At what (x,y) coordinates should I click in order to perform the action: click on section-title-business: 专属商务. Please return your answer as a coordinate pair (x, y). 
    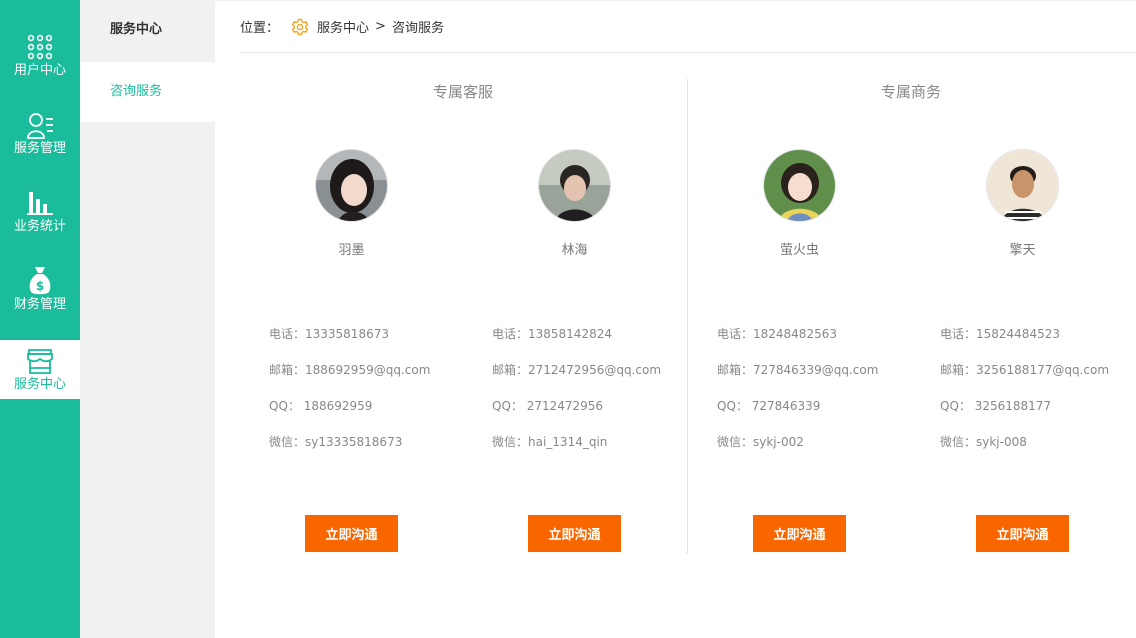
    Looking at the image, I should click on (910, 92).